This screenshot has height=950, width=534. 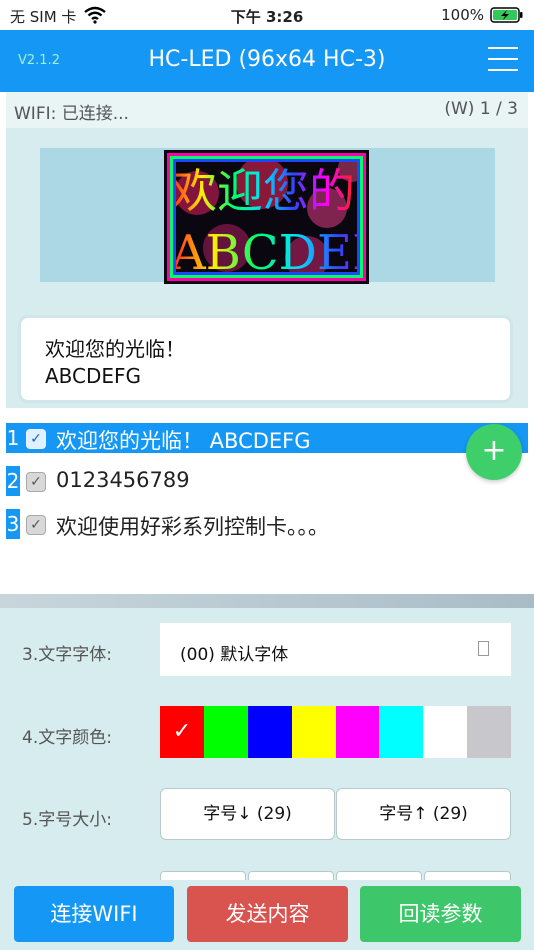 What do you see at coordinates (192, 527) in the screenshot?
I see `program-label: 欢迎使用好彩系列控制卡。。。` at bounding box center [192, 527].